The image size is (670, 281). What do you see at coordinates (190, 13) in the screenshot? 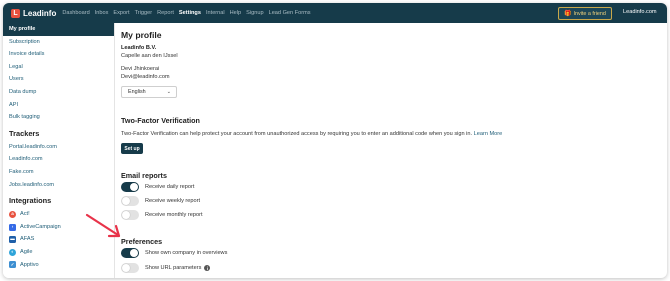
I see `nav-settings: Settings` at bounding box center [190, 13].